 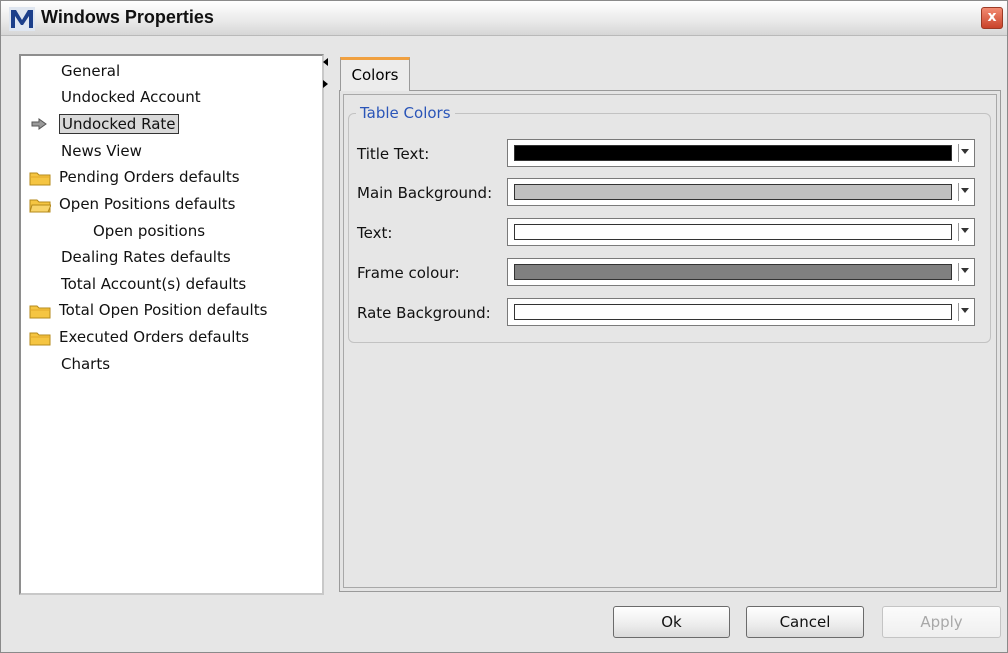 I want to click on rate-background-color-select, so click(x=741, y=312).